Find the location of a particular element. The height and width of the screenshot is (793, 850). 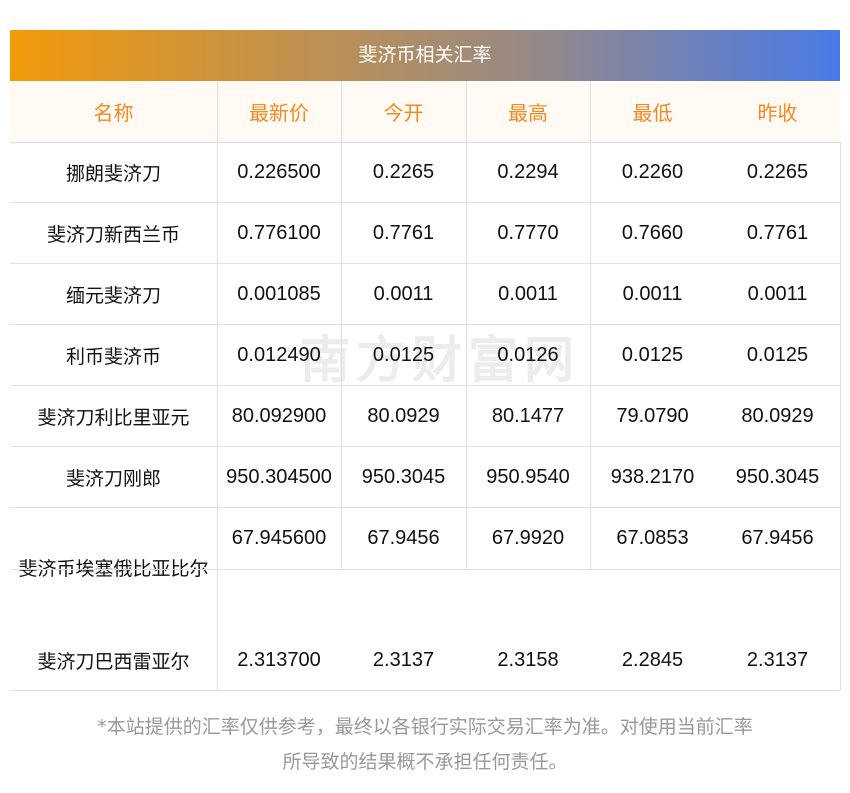

column-header: 今开 is located at coordinates (403, 113).